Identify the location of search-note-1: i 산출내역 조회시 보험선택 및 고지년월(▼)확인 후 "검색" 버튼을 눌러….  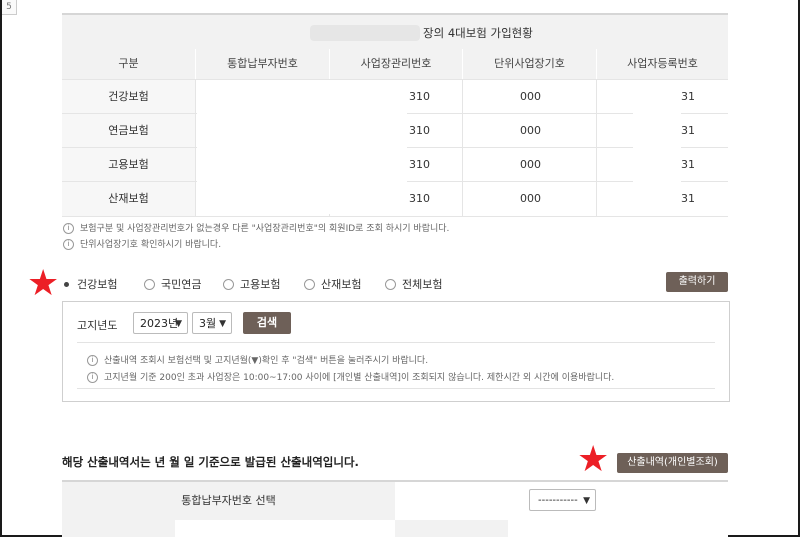
(257, 359).